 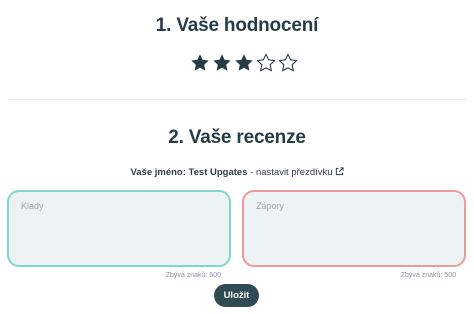 I want to click on external-link-icon, so click(x=339, y=171).